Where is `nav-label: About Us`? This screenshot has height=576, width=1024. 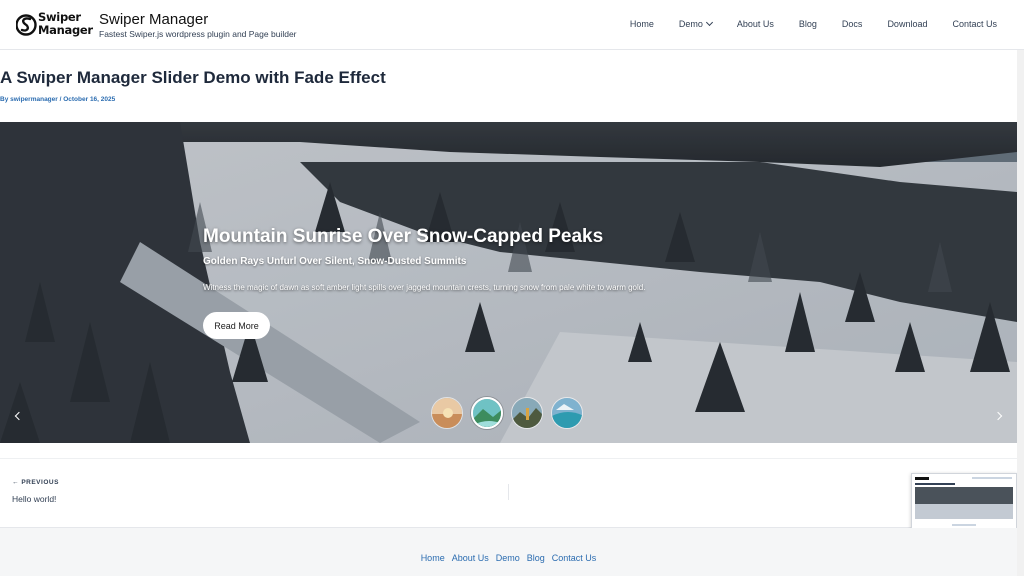 nav-label: About Us is located at coordinates (755, 24).